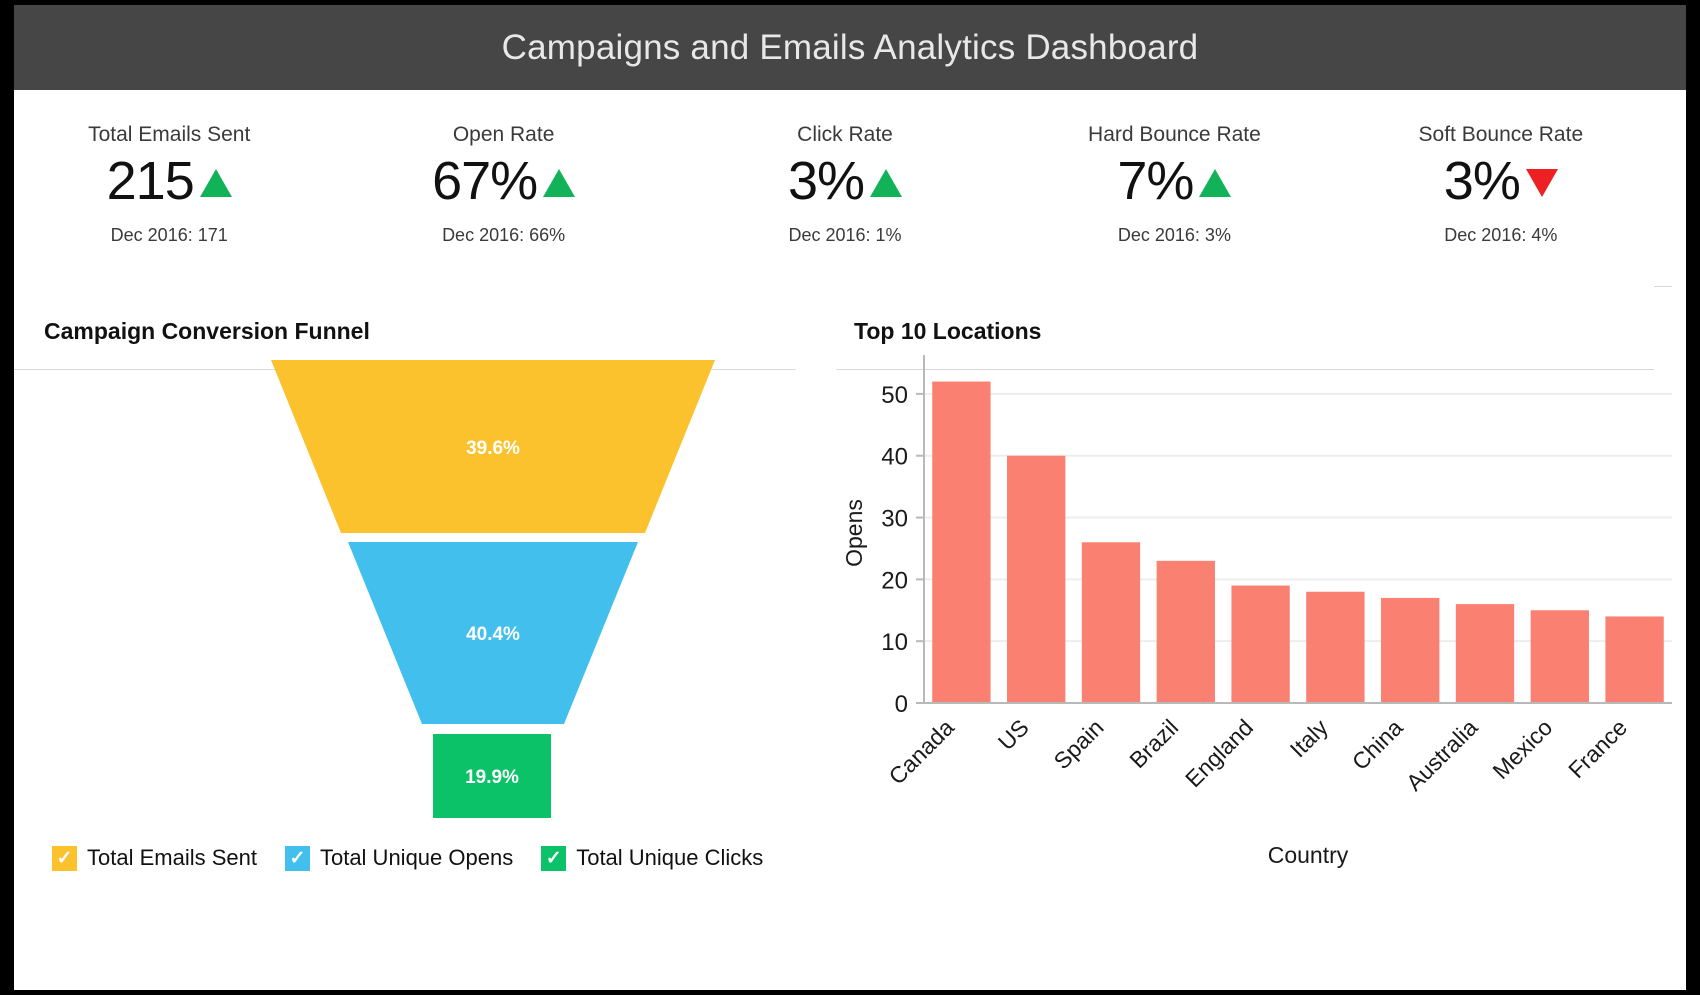  What do you see at coordinates (172, 857) in the screenshot?
I see `legend-label: Total Emails Sent` at bounding box center [172, 857].